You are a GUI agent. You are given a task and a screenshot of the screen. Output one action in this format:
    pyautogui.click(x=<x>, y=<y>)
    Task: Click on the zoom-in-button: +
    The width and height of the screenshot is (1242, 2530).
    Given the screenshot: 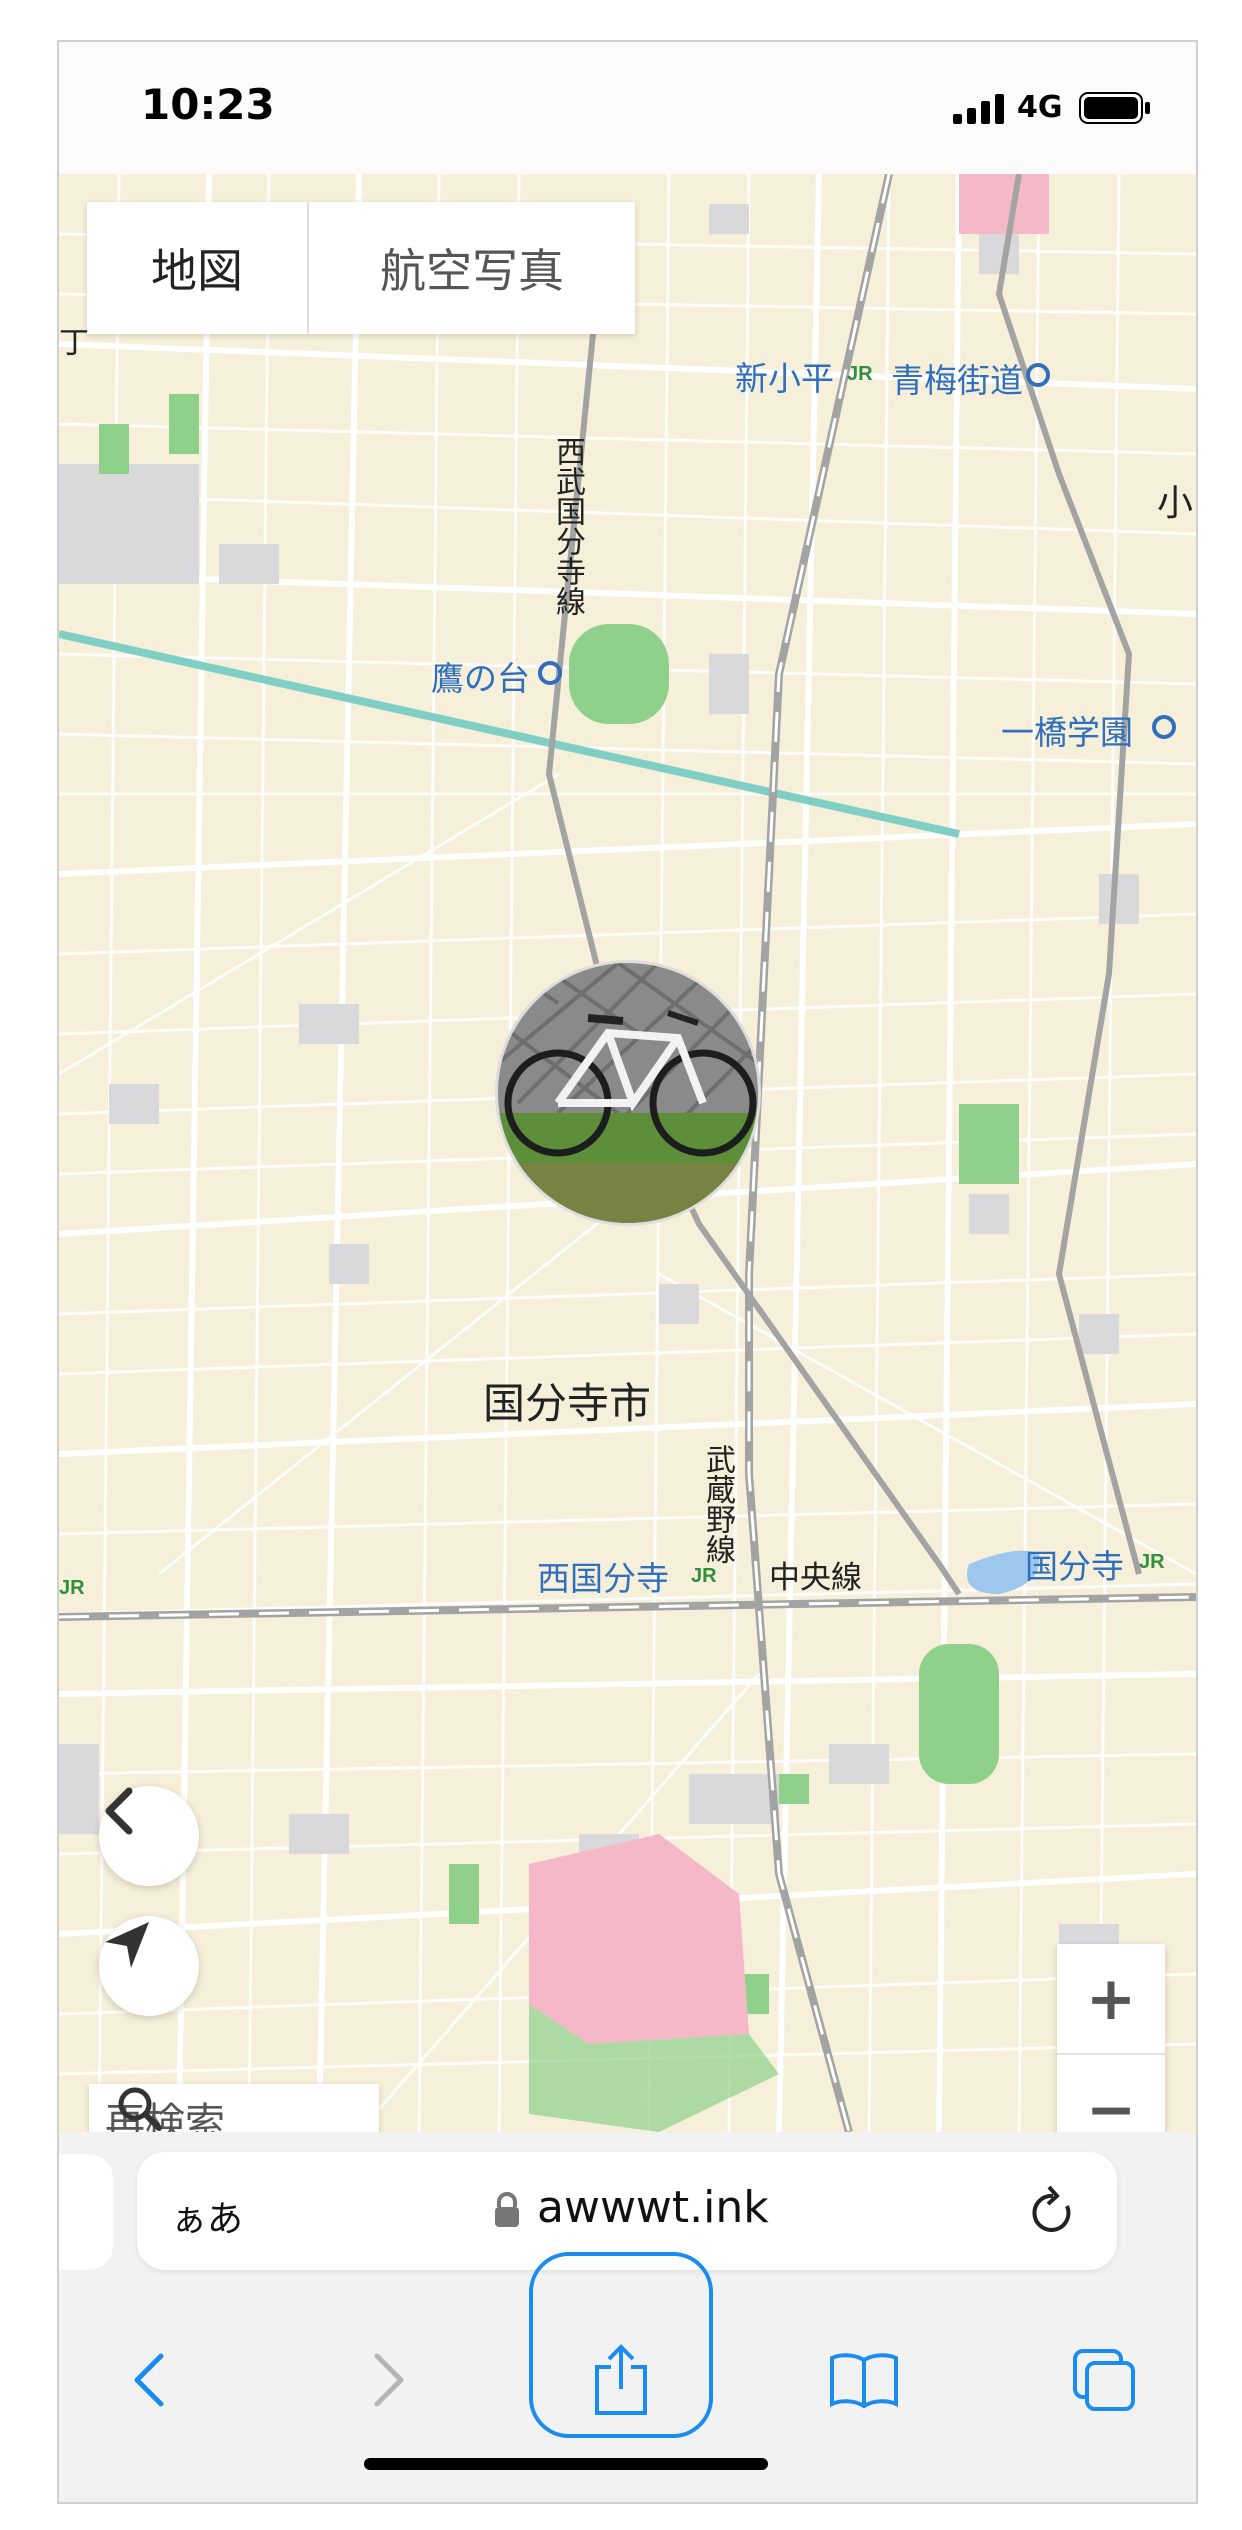 What is the action you would take?
    pyautogui.click(x=1111, y=1999)
    